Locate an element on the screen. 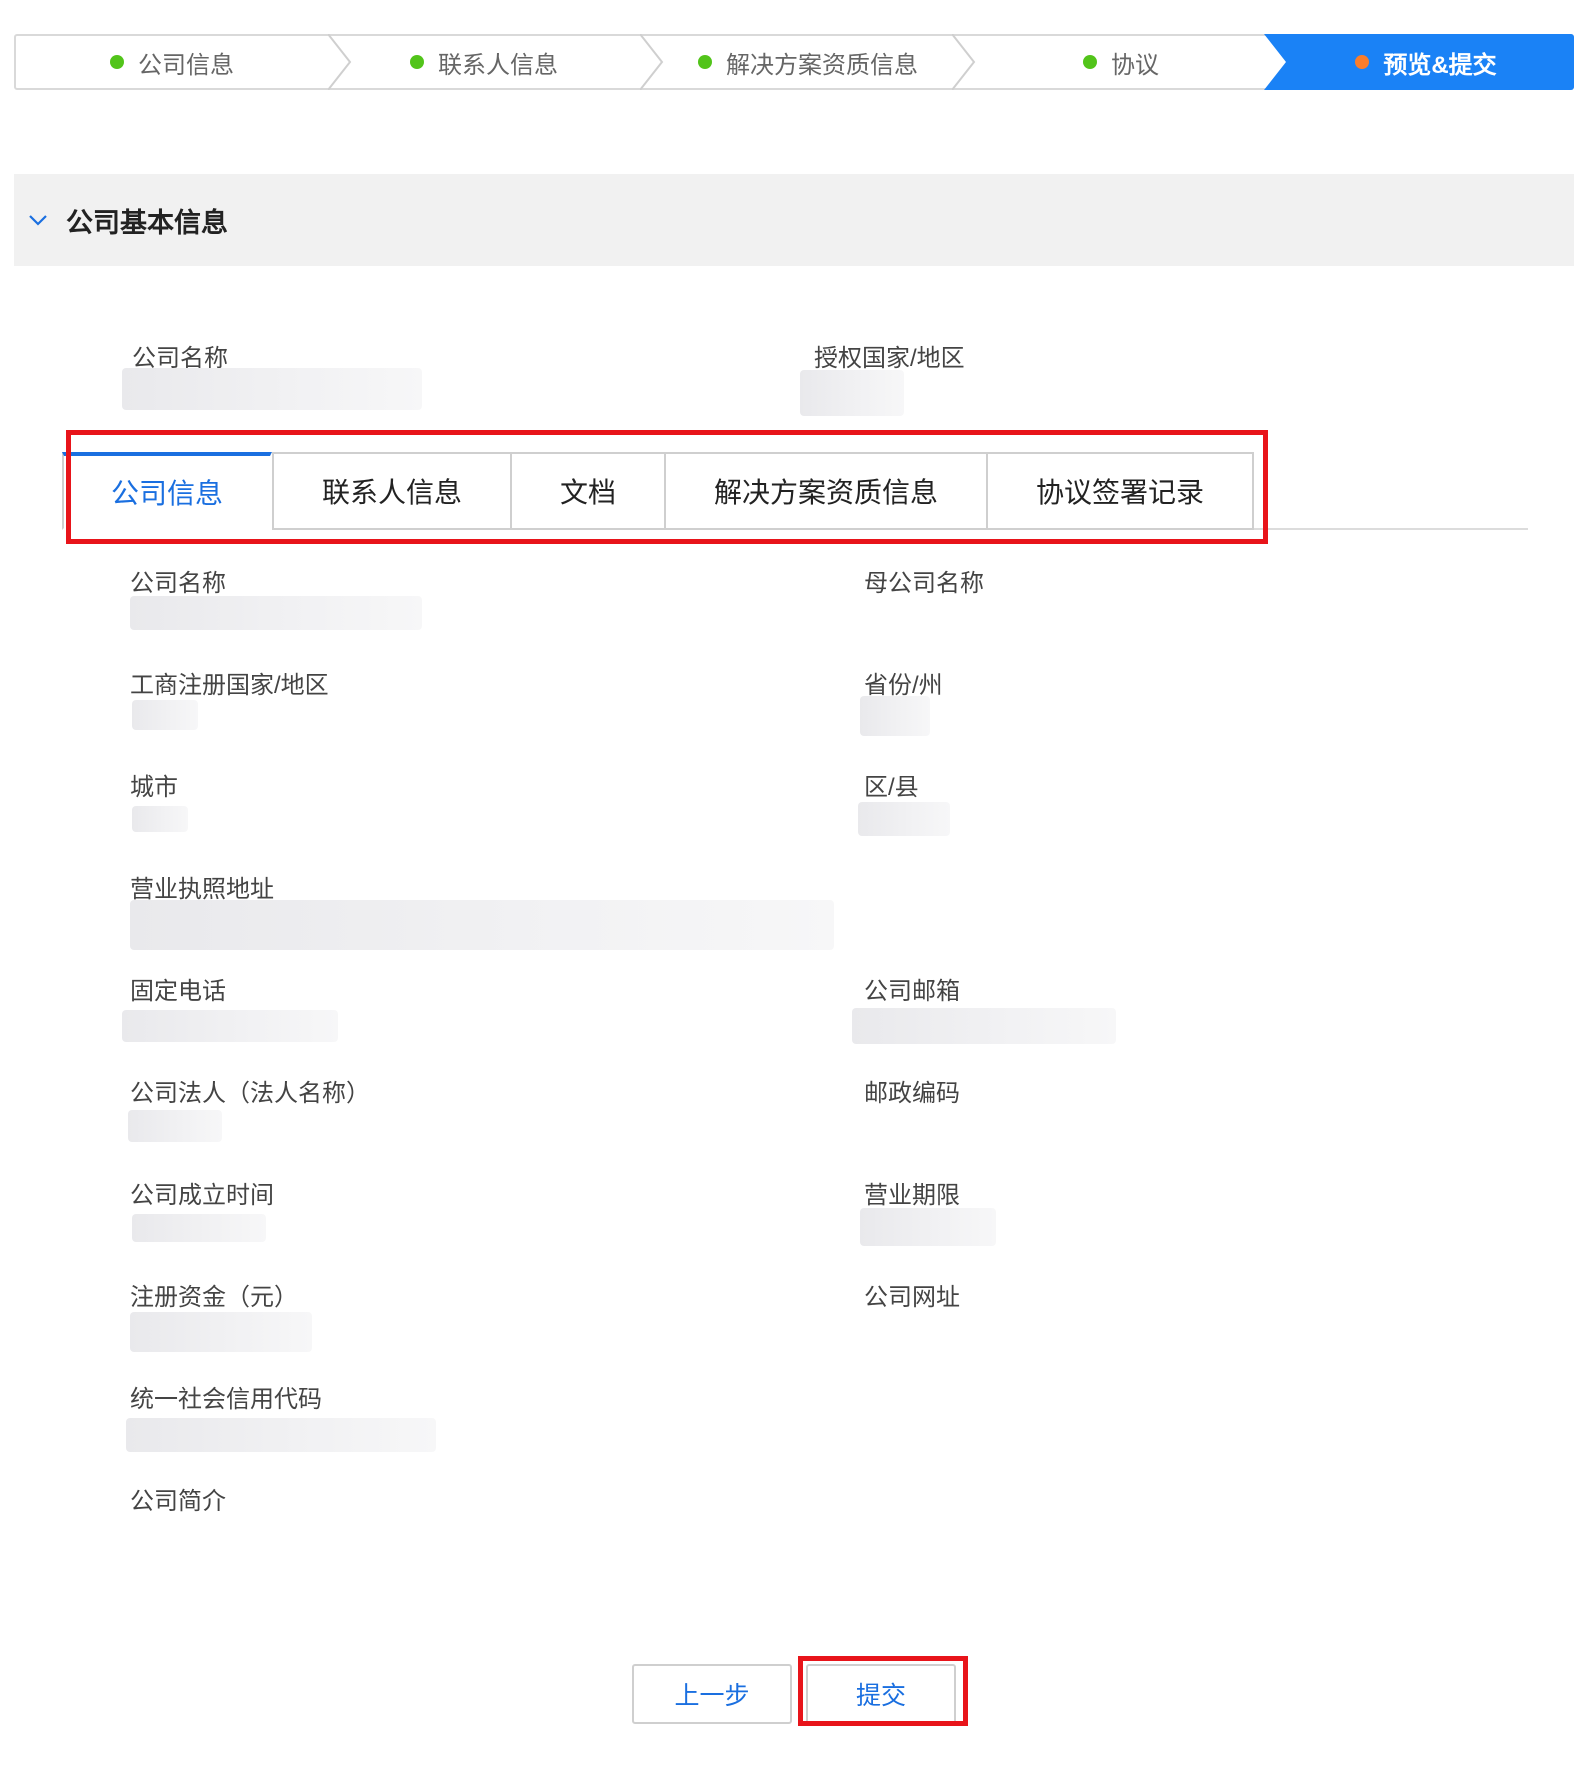 This screenshot has width=1588, height=1766. intro-label: 公司简介 is located at coordinates (178, 1501).